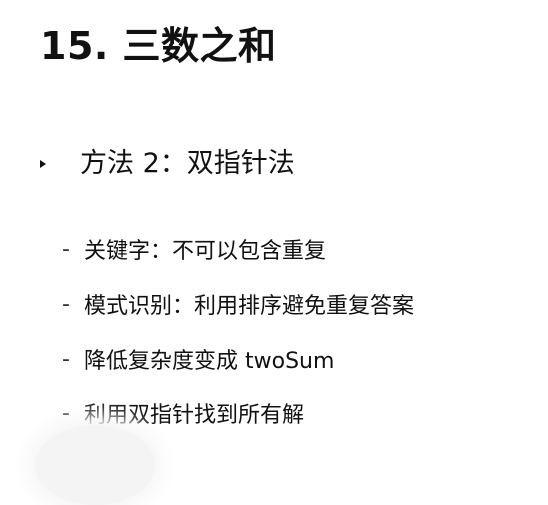  I want to click on list-item: - 关键字：不可以包含重复, so click(194, 249).